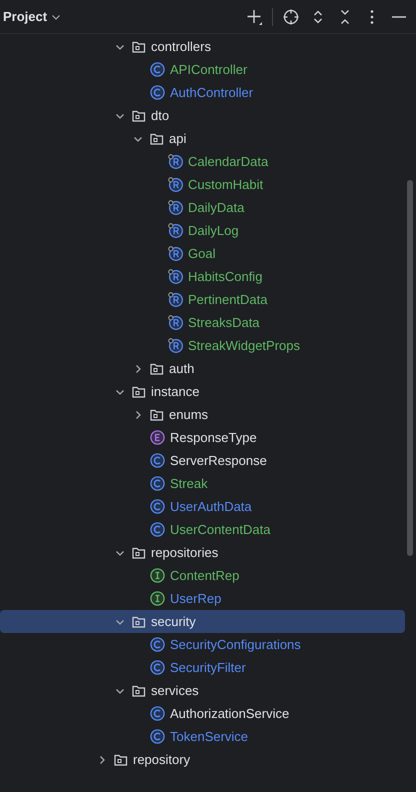 The width and height of the screenshot is (416, 792). Describe the element at coordinates (220, 529) in the screenshot. I see `item-label: UserContentData` at that location.